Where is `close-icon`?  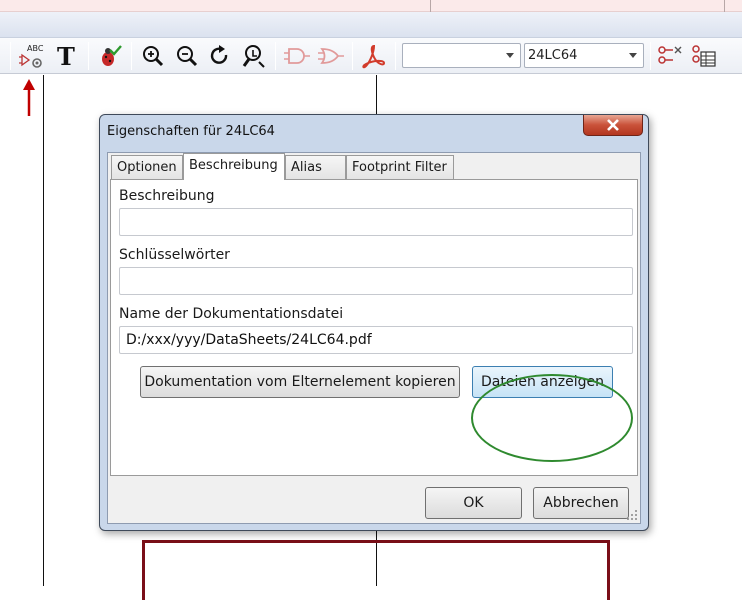 close-icon is located at coordinates (613, 125).